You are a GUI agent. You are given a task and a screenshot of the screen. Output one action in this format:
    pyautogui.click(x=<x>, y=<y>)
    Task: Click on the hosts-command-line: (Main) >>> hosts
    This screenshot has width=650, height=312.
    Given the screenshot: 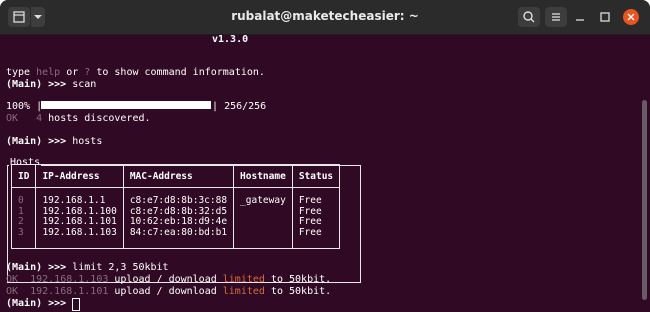 What is the action you would take?
    pyautogui.click(x=54, y=142)
    